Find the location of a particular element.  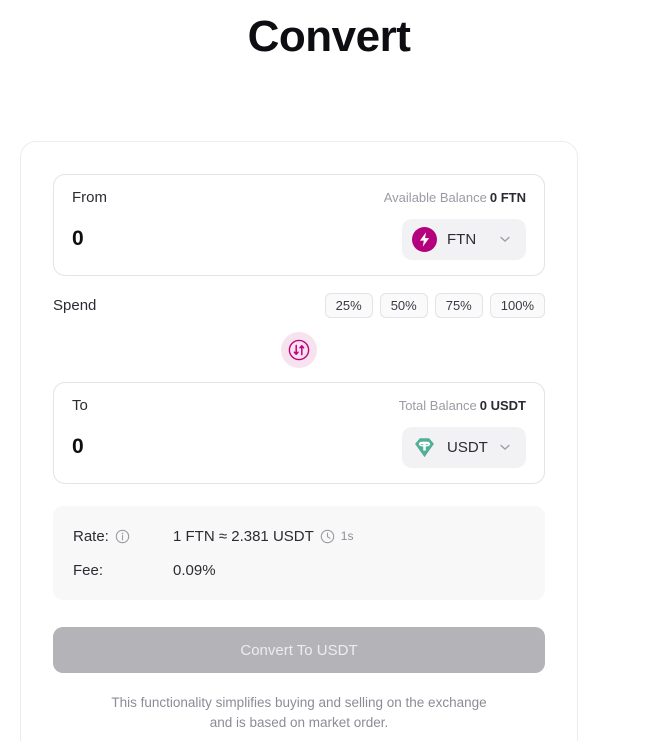

swap-row is located at coordinates (299, 350).